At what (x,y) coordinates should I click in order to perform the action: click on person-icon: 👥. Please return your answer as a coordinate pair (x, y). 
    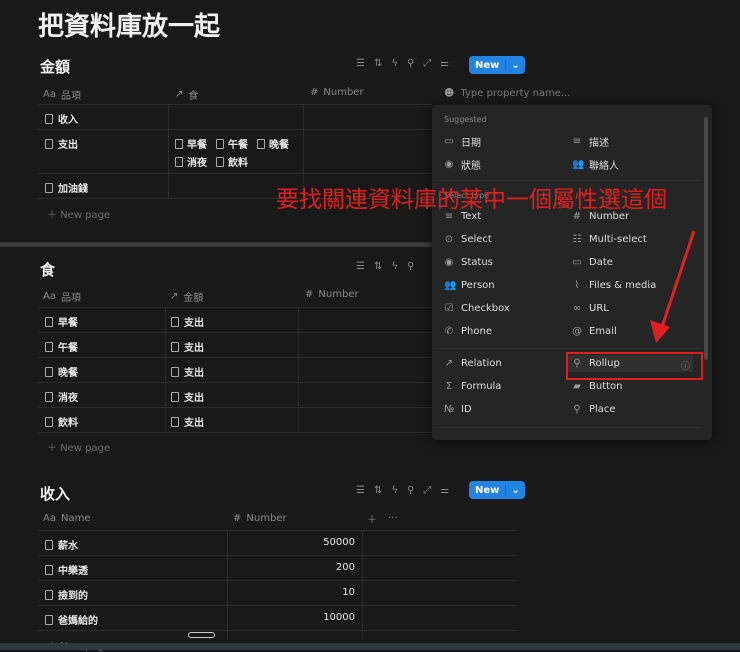
    Looking at the image, I should click on (450, 285).